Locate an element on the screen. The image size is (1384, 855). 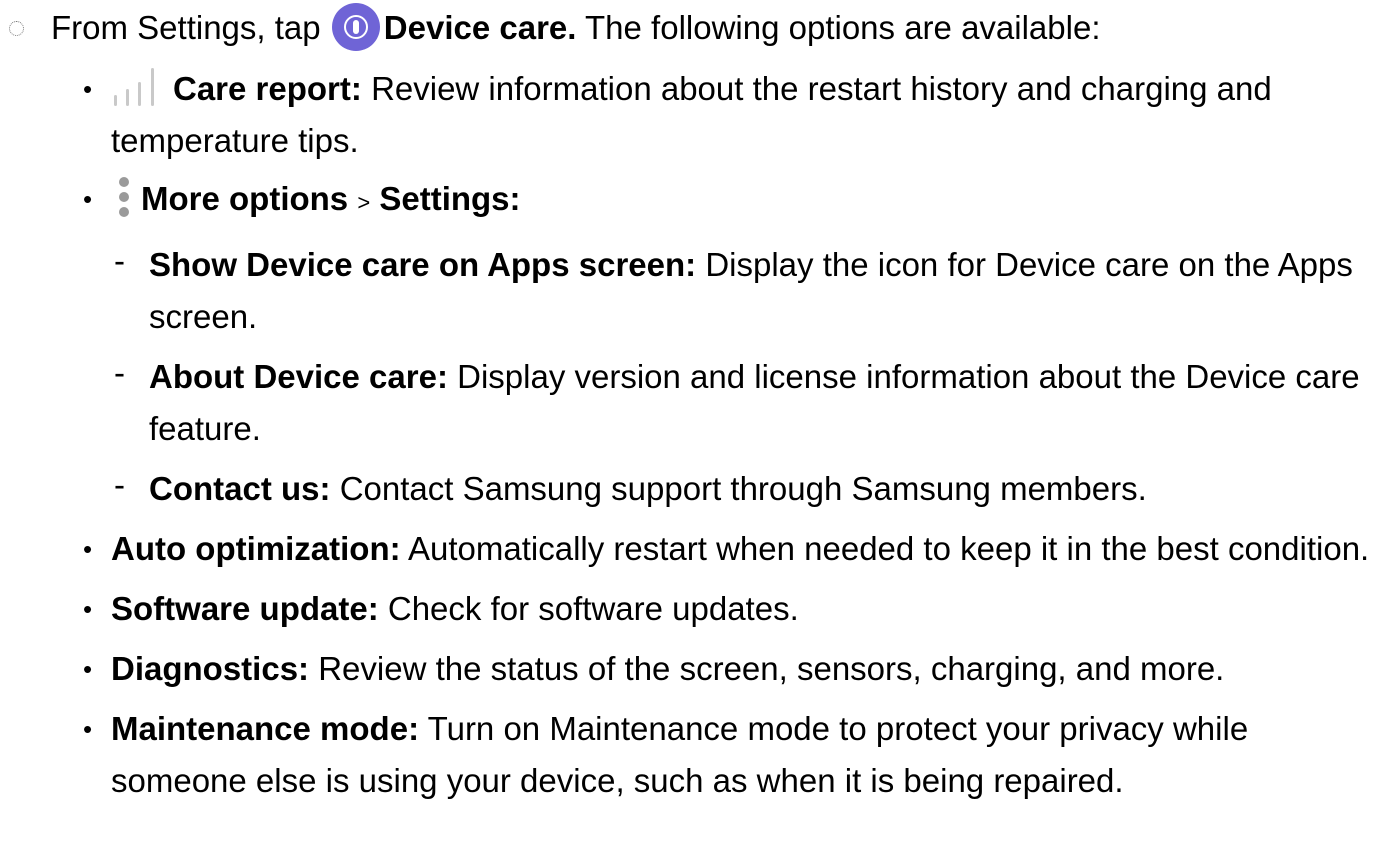
step-prefix: From Settings, tap is located at coordinates (186, 27).